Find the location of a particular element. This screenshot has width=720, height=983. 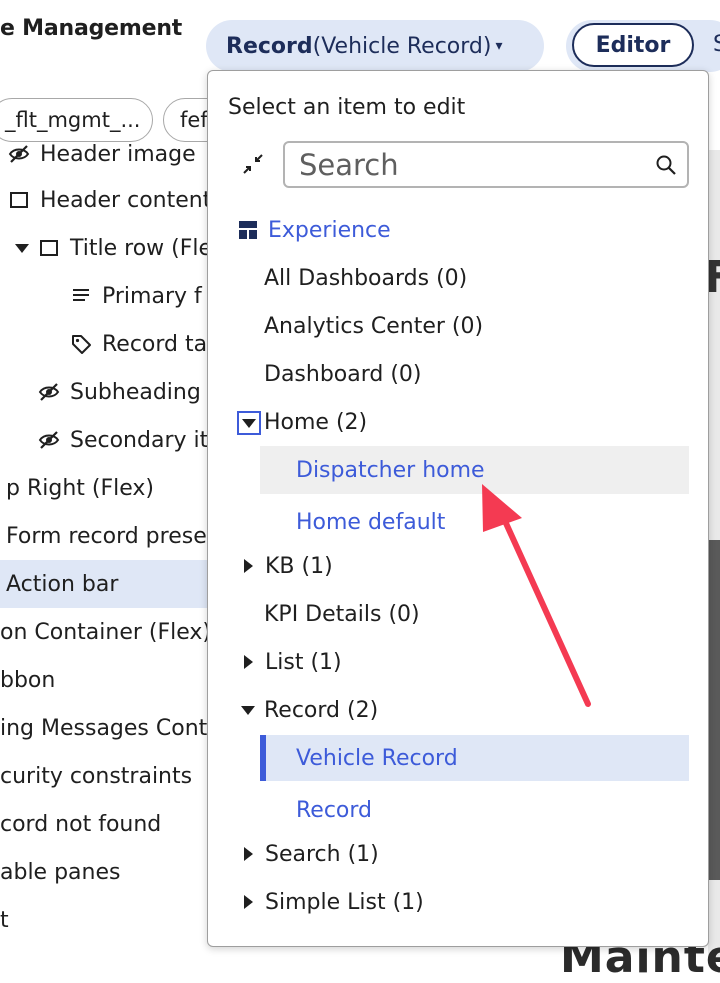

list-item-label: Analytics Center (0) is located at coordinates (374, 326).